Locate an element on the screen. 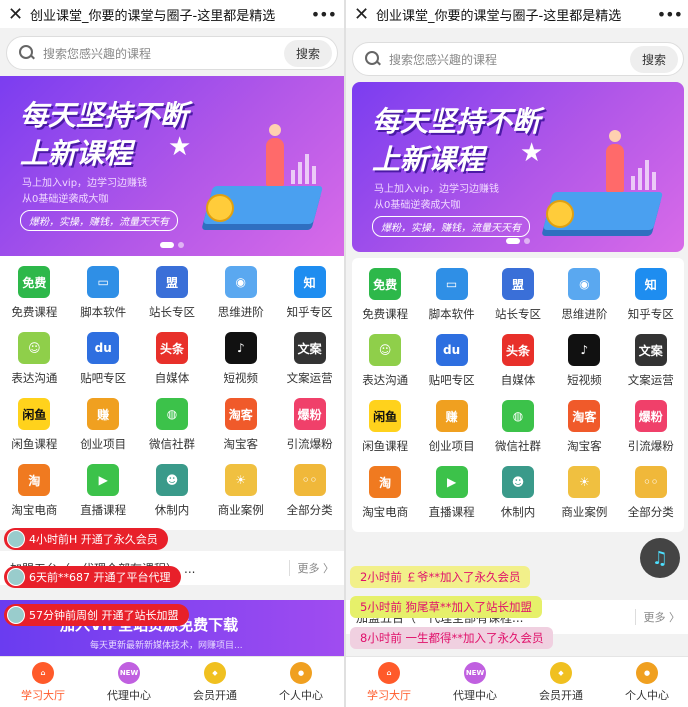 This screenshot has width=688, height=707. category-label: 创业项目 is located at coordinates (451, 446).